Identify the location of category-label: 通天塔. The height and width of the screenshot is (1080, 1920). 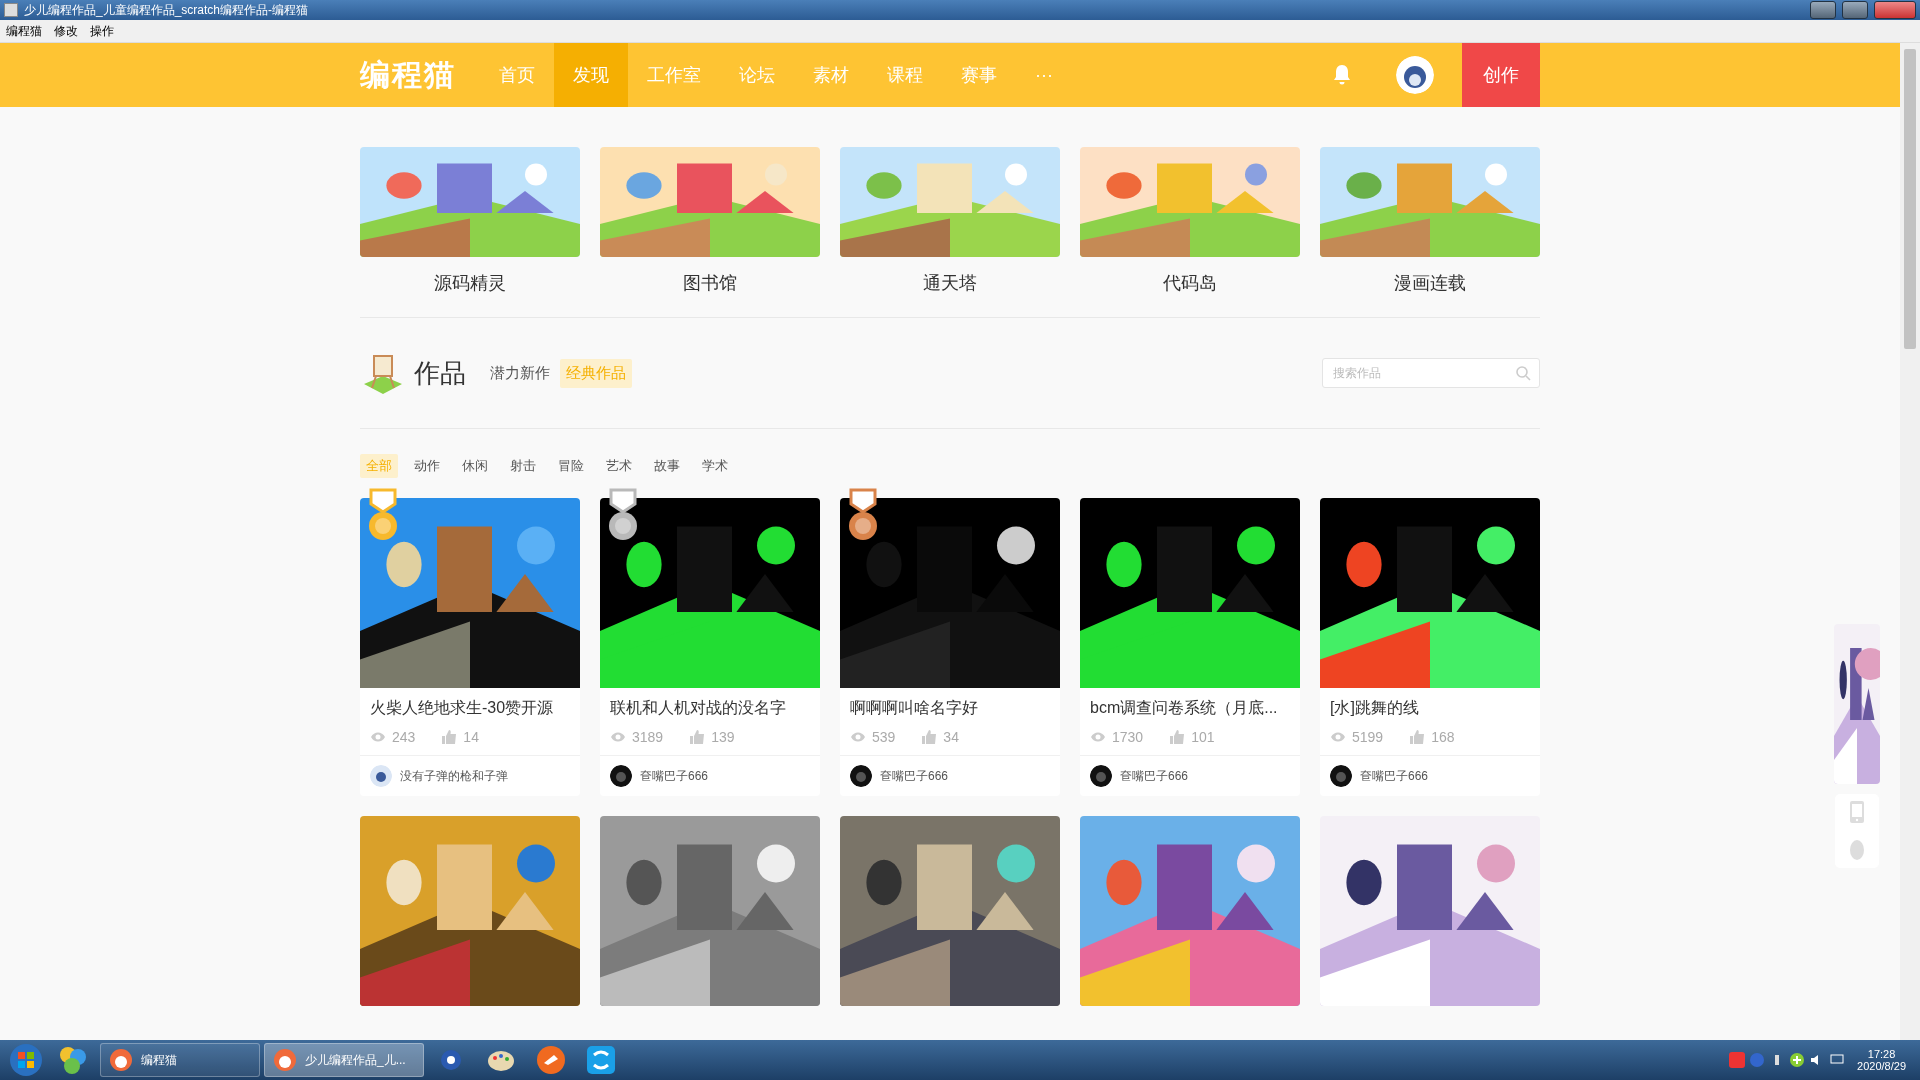
(950, 283).